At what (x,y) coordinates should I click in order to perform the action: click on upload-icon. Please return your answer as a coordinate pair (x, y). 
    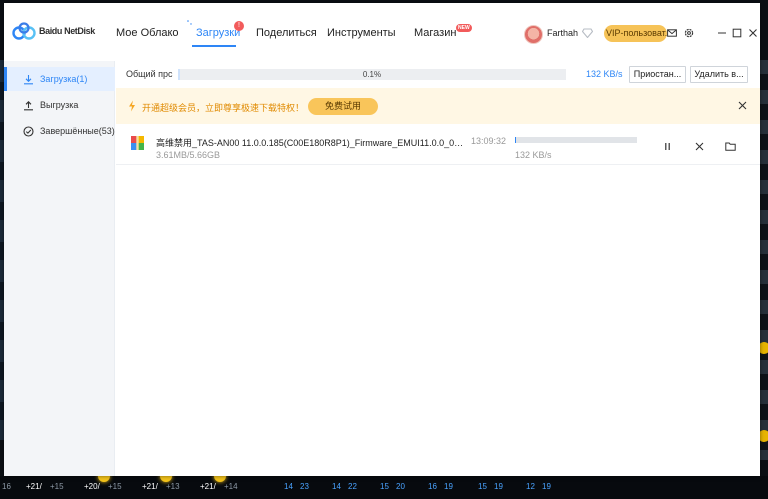
    Looking at the image, I should click on (28, 105).